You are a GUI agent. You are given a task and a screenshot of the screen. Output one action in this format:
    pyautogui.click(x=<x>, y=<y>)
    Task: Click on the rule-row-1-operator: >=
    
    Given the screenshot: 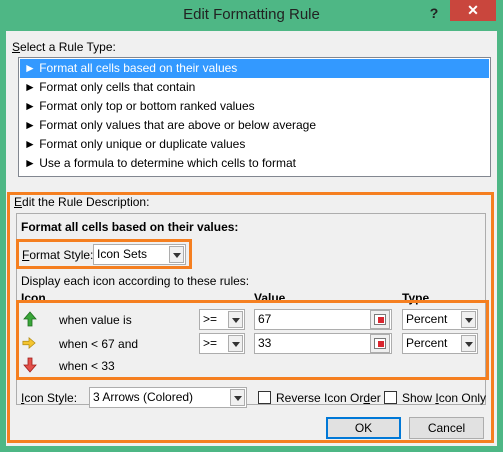 What is the action you would take?
    pyautogui.click(x=210, y=319)
    